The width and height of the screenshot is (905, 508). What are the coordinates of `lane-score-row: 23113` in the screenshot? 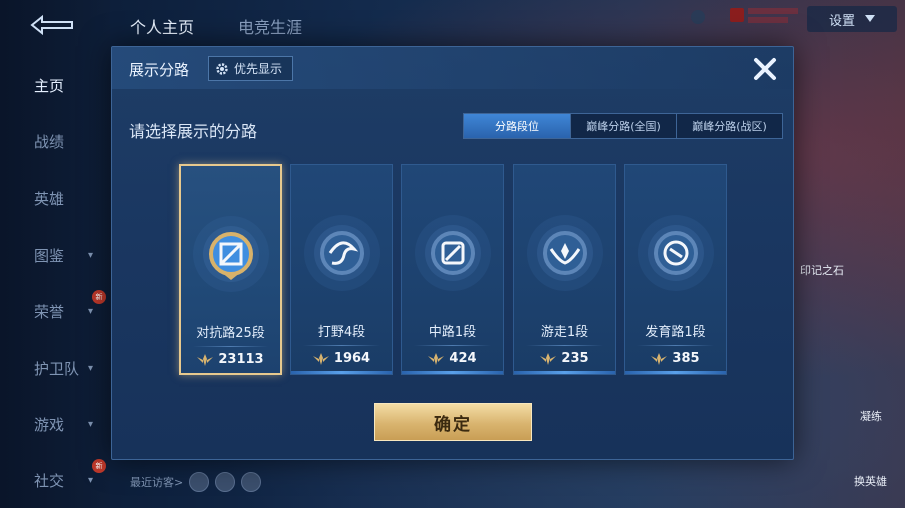 It's located at (230, 359).